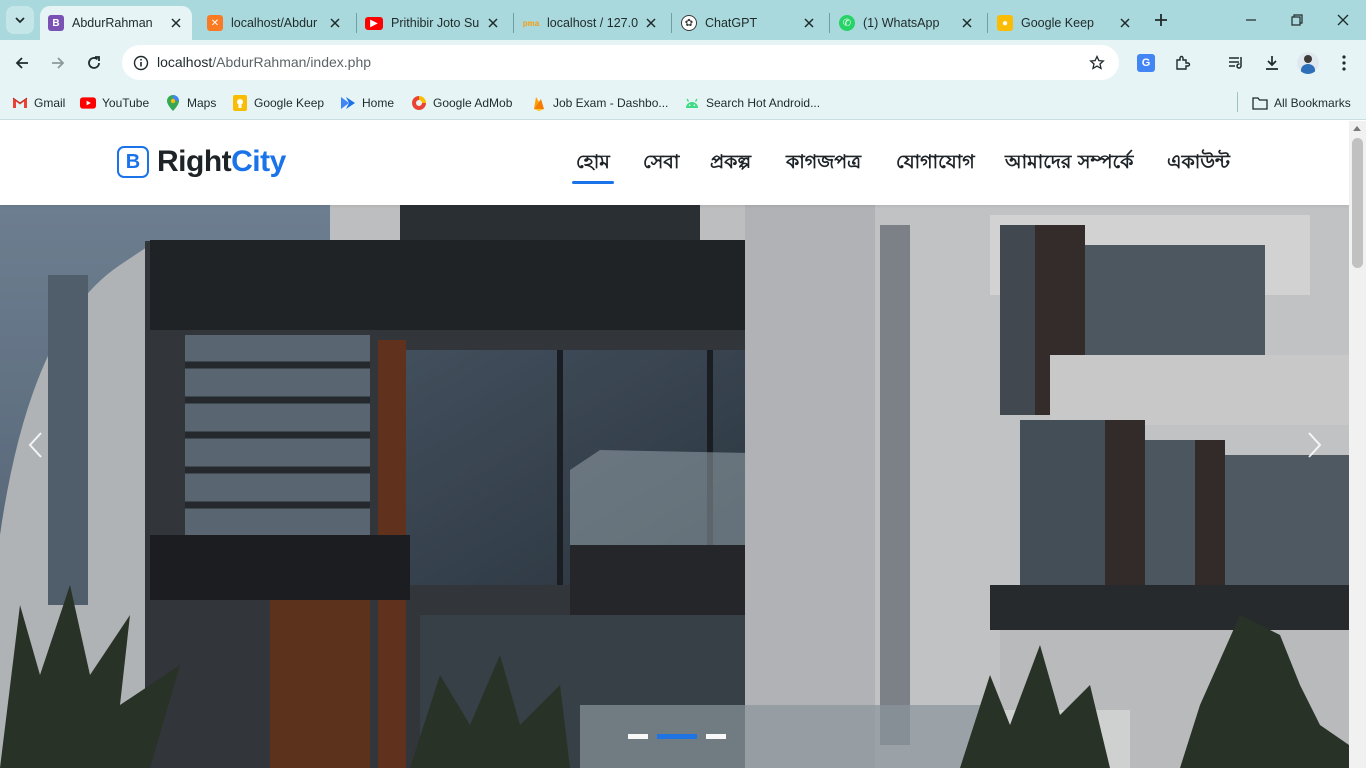 The image size is (1366, 768). I want to click on chevron-down-icon, so click(20, 20).